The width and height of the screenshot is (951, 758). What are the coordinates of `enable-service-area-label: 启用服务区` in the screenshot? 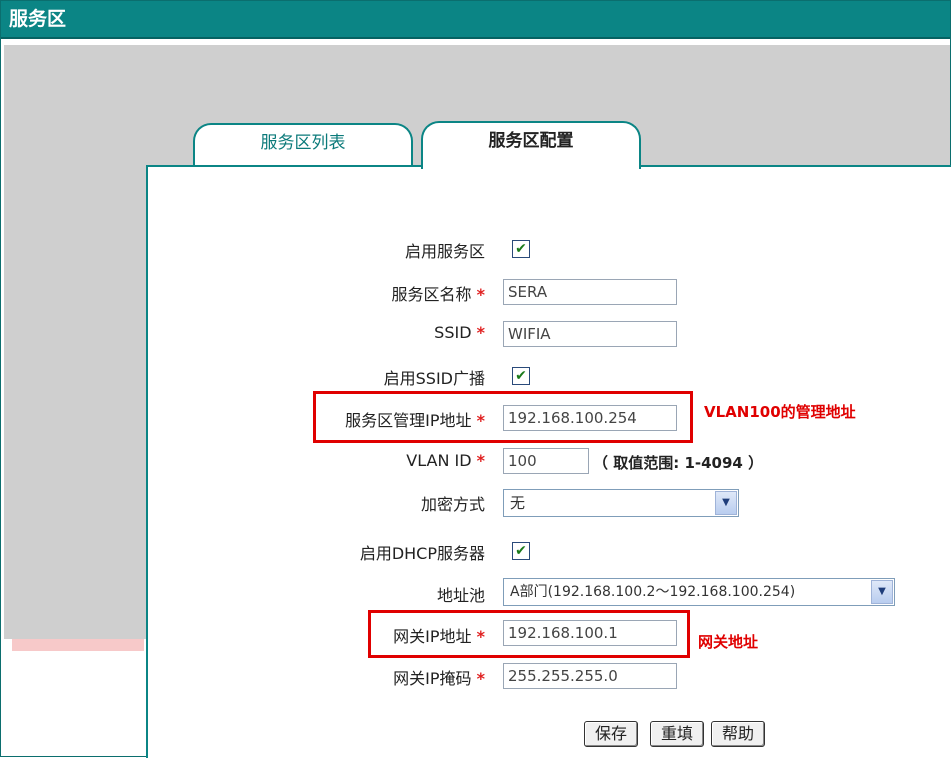 It's located at (444, 251).